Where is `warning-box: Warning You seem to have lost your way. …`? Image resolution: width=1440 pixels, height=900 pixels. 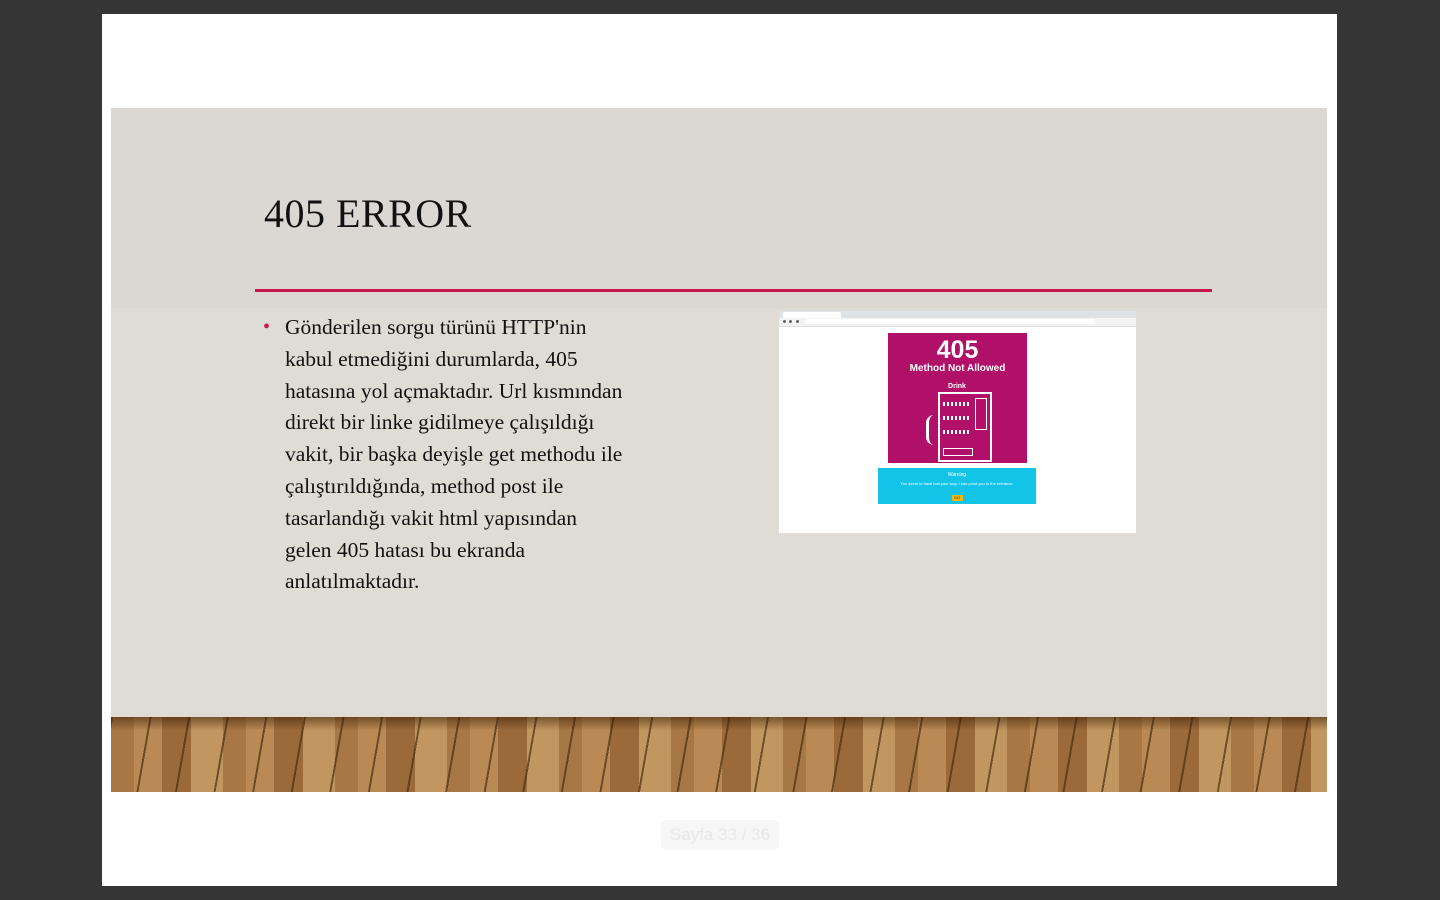 warning-box: Warning You seem to have lost your way. … is located at coordinates (957, 486).